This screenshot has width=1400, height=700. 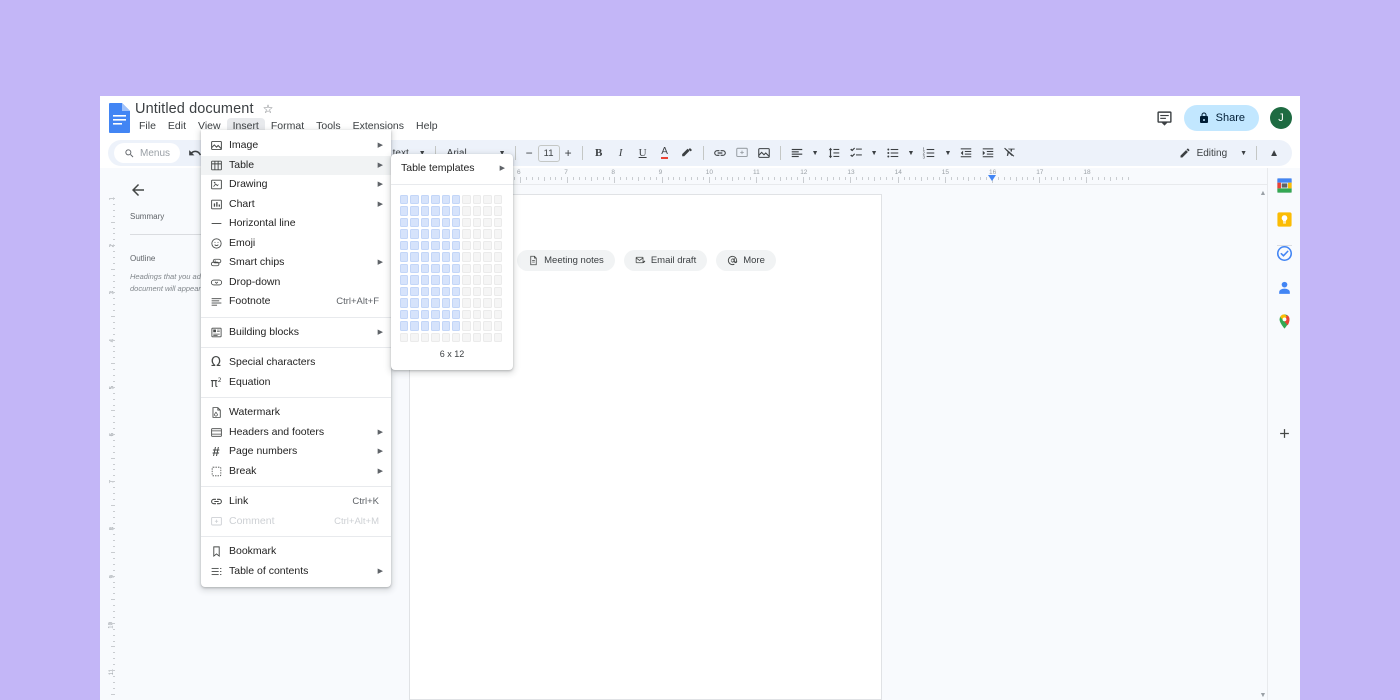 What do you see at coordinates (988, 153) in the screenshot?
I see `increase-indent-button` at bounding box center [988, 153].